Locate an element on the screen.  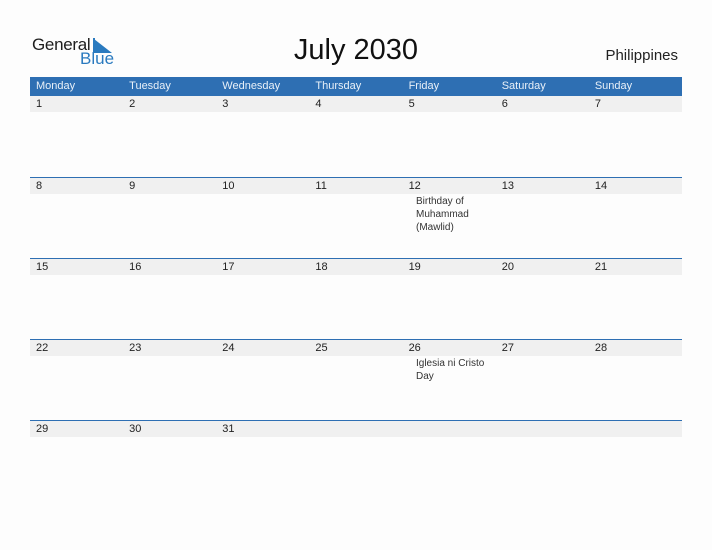
day-number: 8 is located at coordinates (39, 186).